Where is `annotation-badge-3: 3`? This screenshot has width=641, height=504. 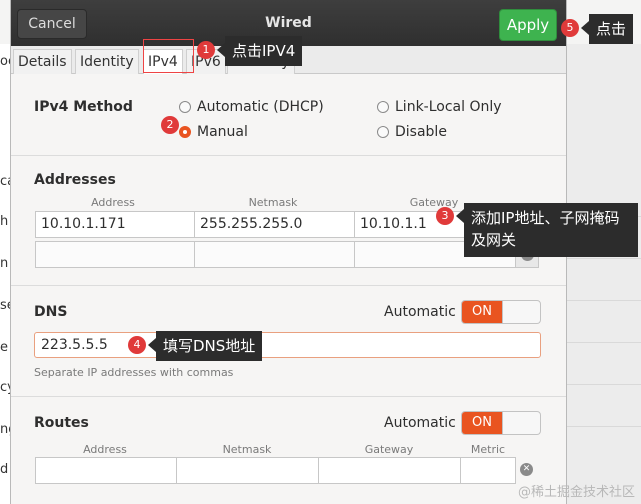
annotation-badge-3: 3 is located at coordinates (445, 216).